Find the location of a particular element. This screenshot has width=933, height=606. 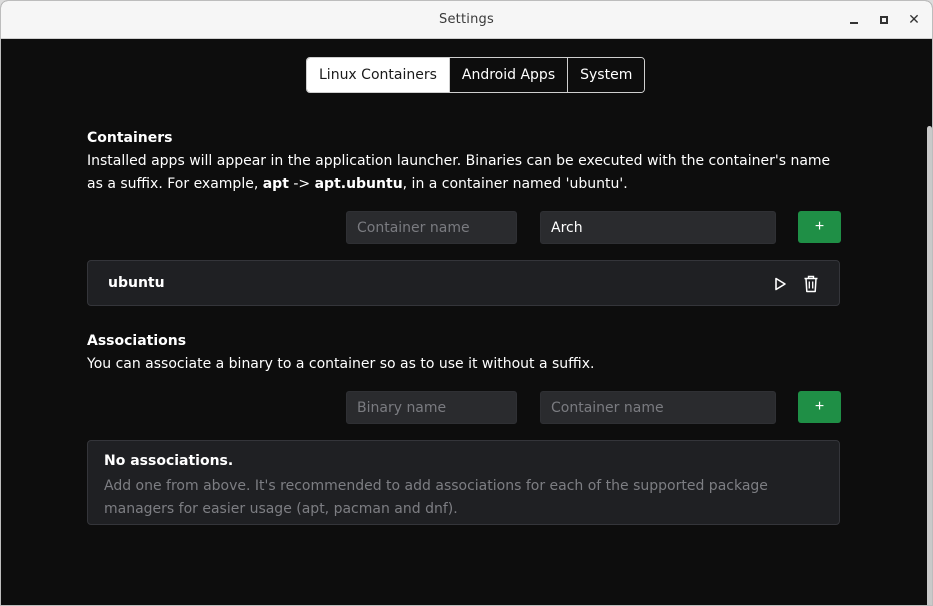

binary-name-input is located at coordinates (431, 407).